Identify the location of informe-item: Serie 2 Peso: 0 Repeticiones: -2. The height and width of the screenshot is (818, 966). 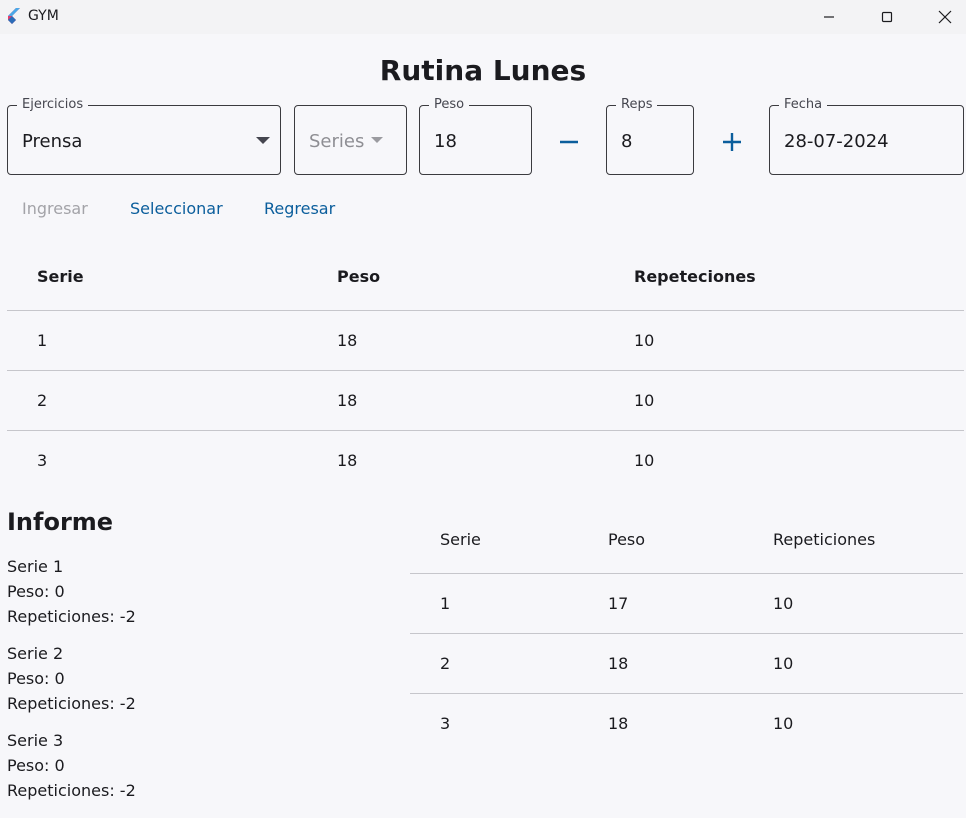
(202, 678).